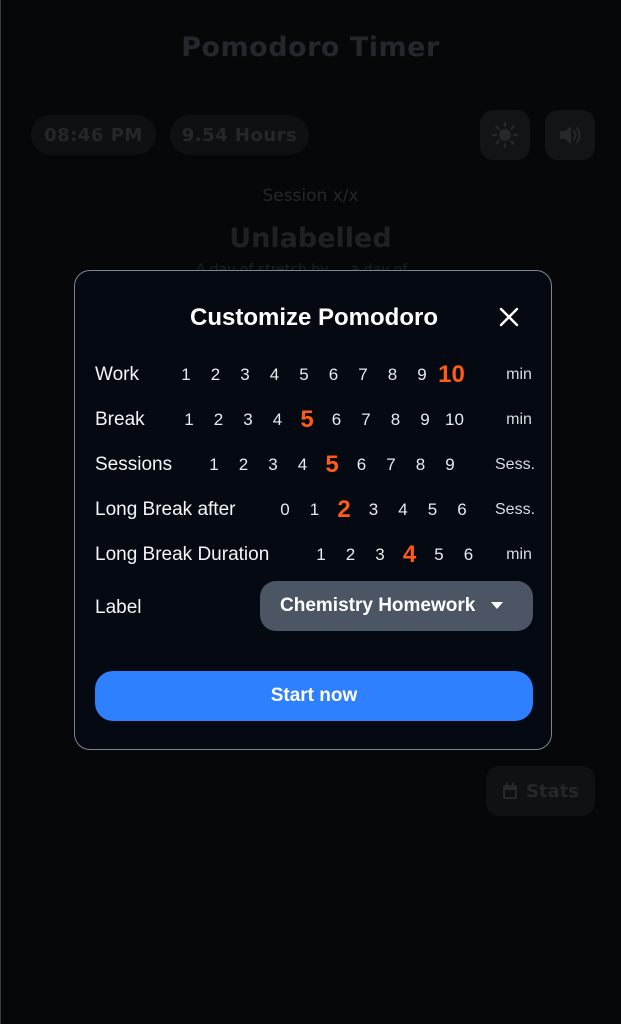 Image resolution: width=621 pixels, height=1024 pixels. What do you see at coordinates (497, 605) in the screenshot?
I see `caret-down-icon` at bounding box center [497, 605].